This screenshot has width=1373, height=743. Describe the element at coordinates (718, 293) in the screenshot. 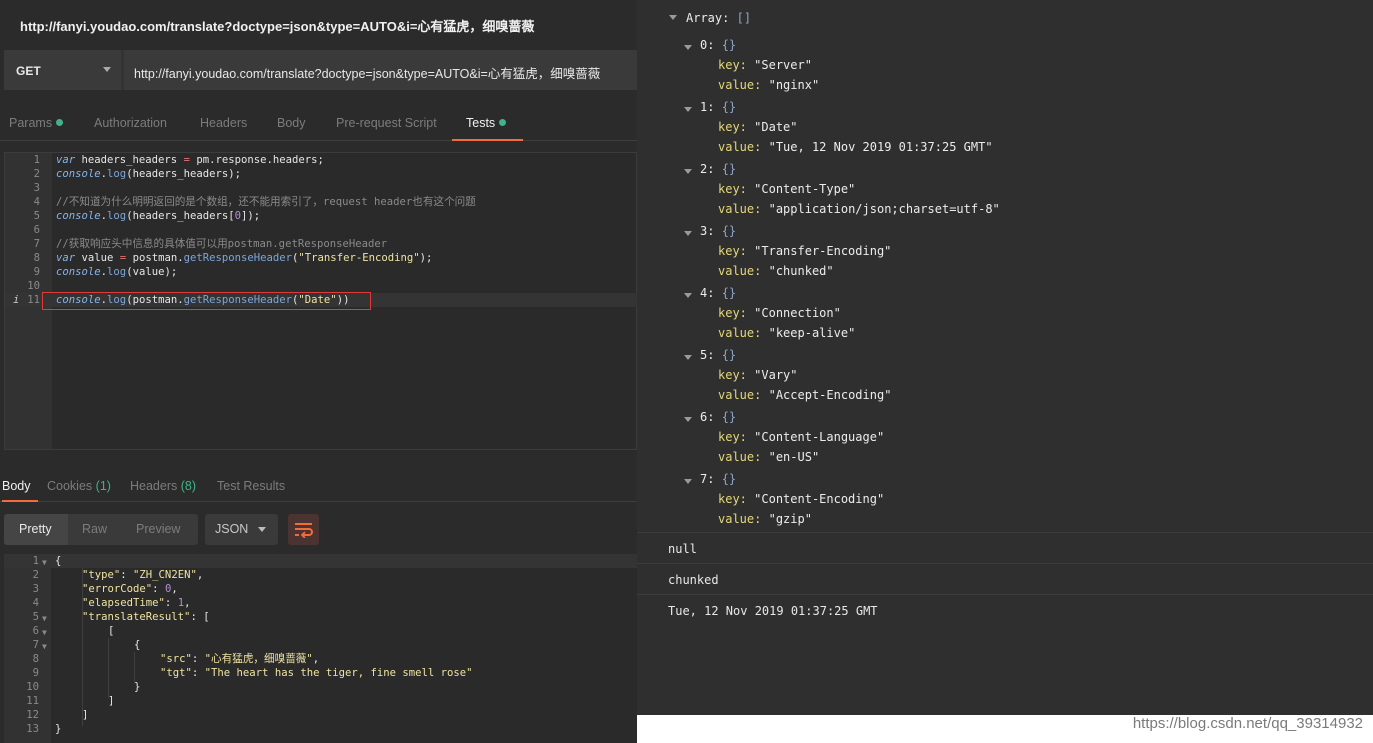

I see `header-entry-index: 4: {}` at that location.